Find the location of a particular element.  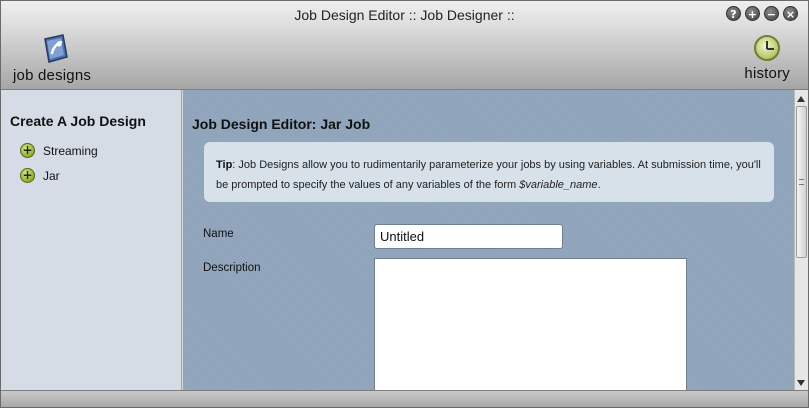

window-title: Job Design Editor :: Job Designer :: is located at coordinates (404, 15).